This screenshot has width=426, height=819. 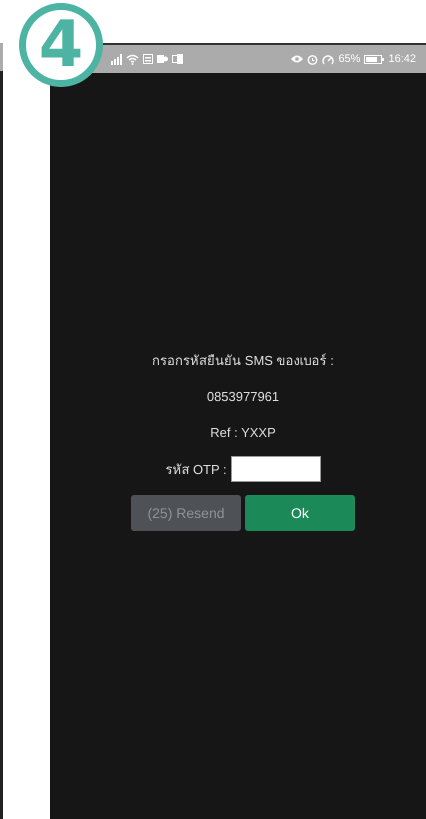 What do you see at coordinates (116, 59) in the screenshot?
I see `signal-icon` at bounding box center [116, 59].